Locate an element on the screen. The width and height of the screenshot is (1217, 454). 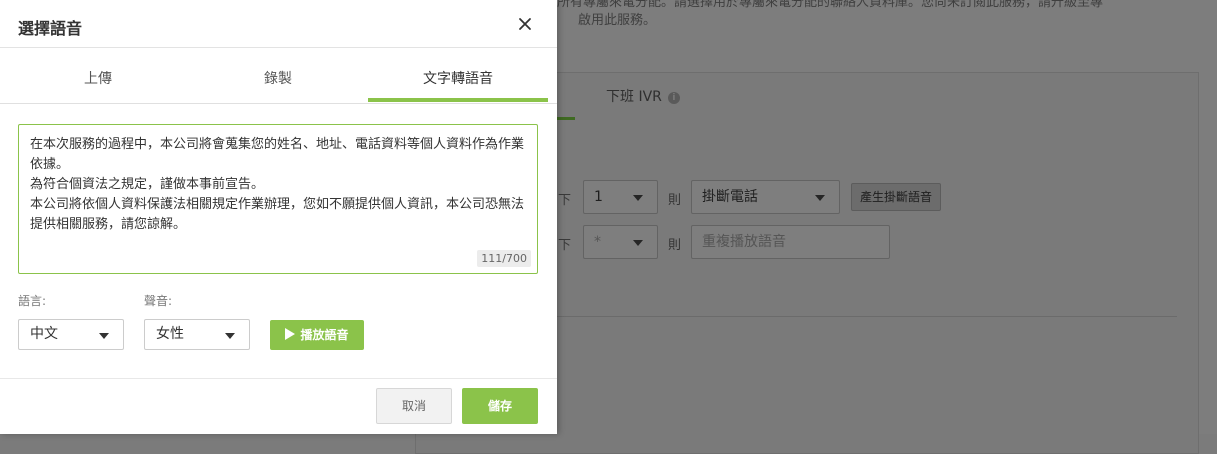
action-select: 掛斷電話 is located at coordinates (765, 197).